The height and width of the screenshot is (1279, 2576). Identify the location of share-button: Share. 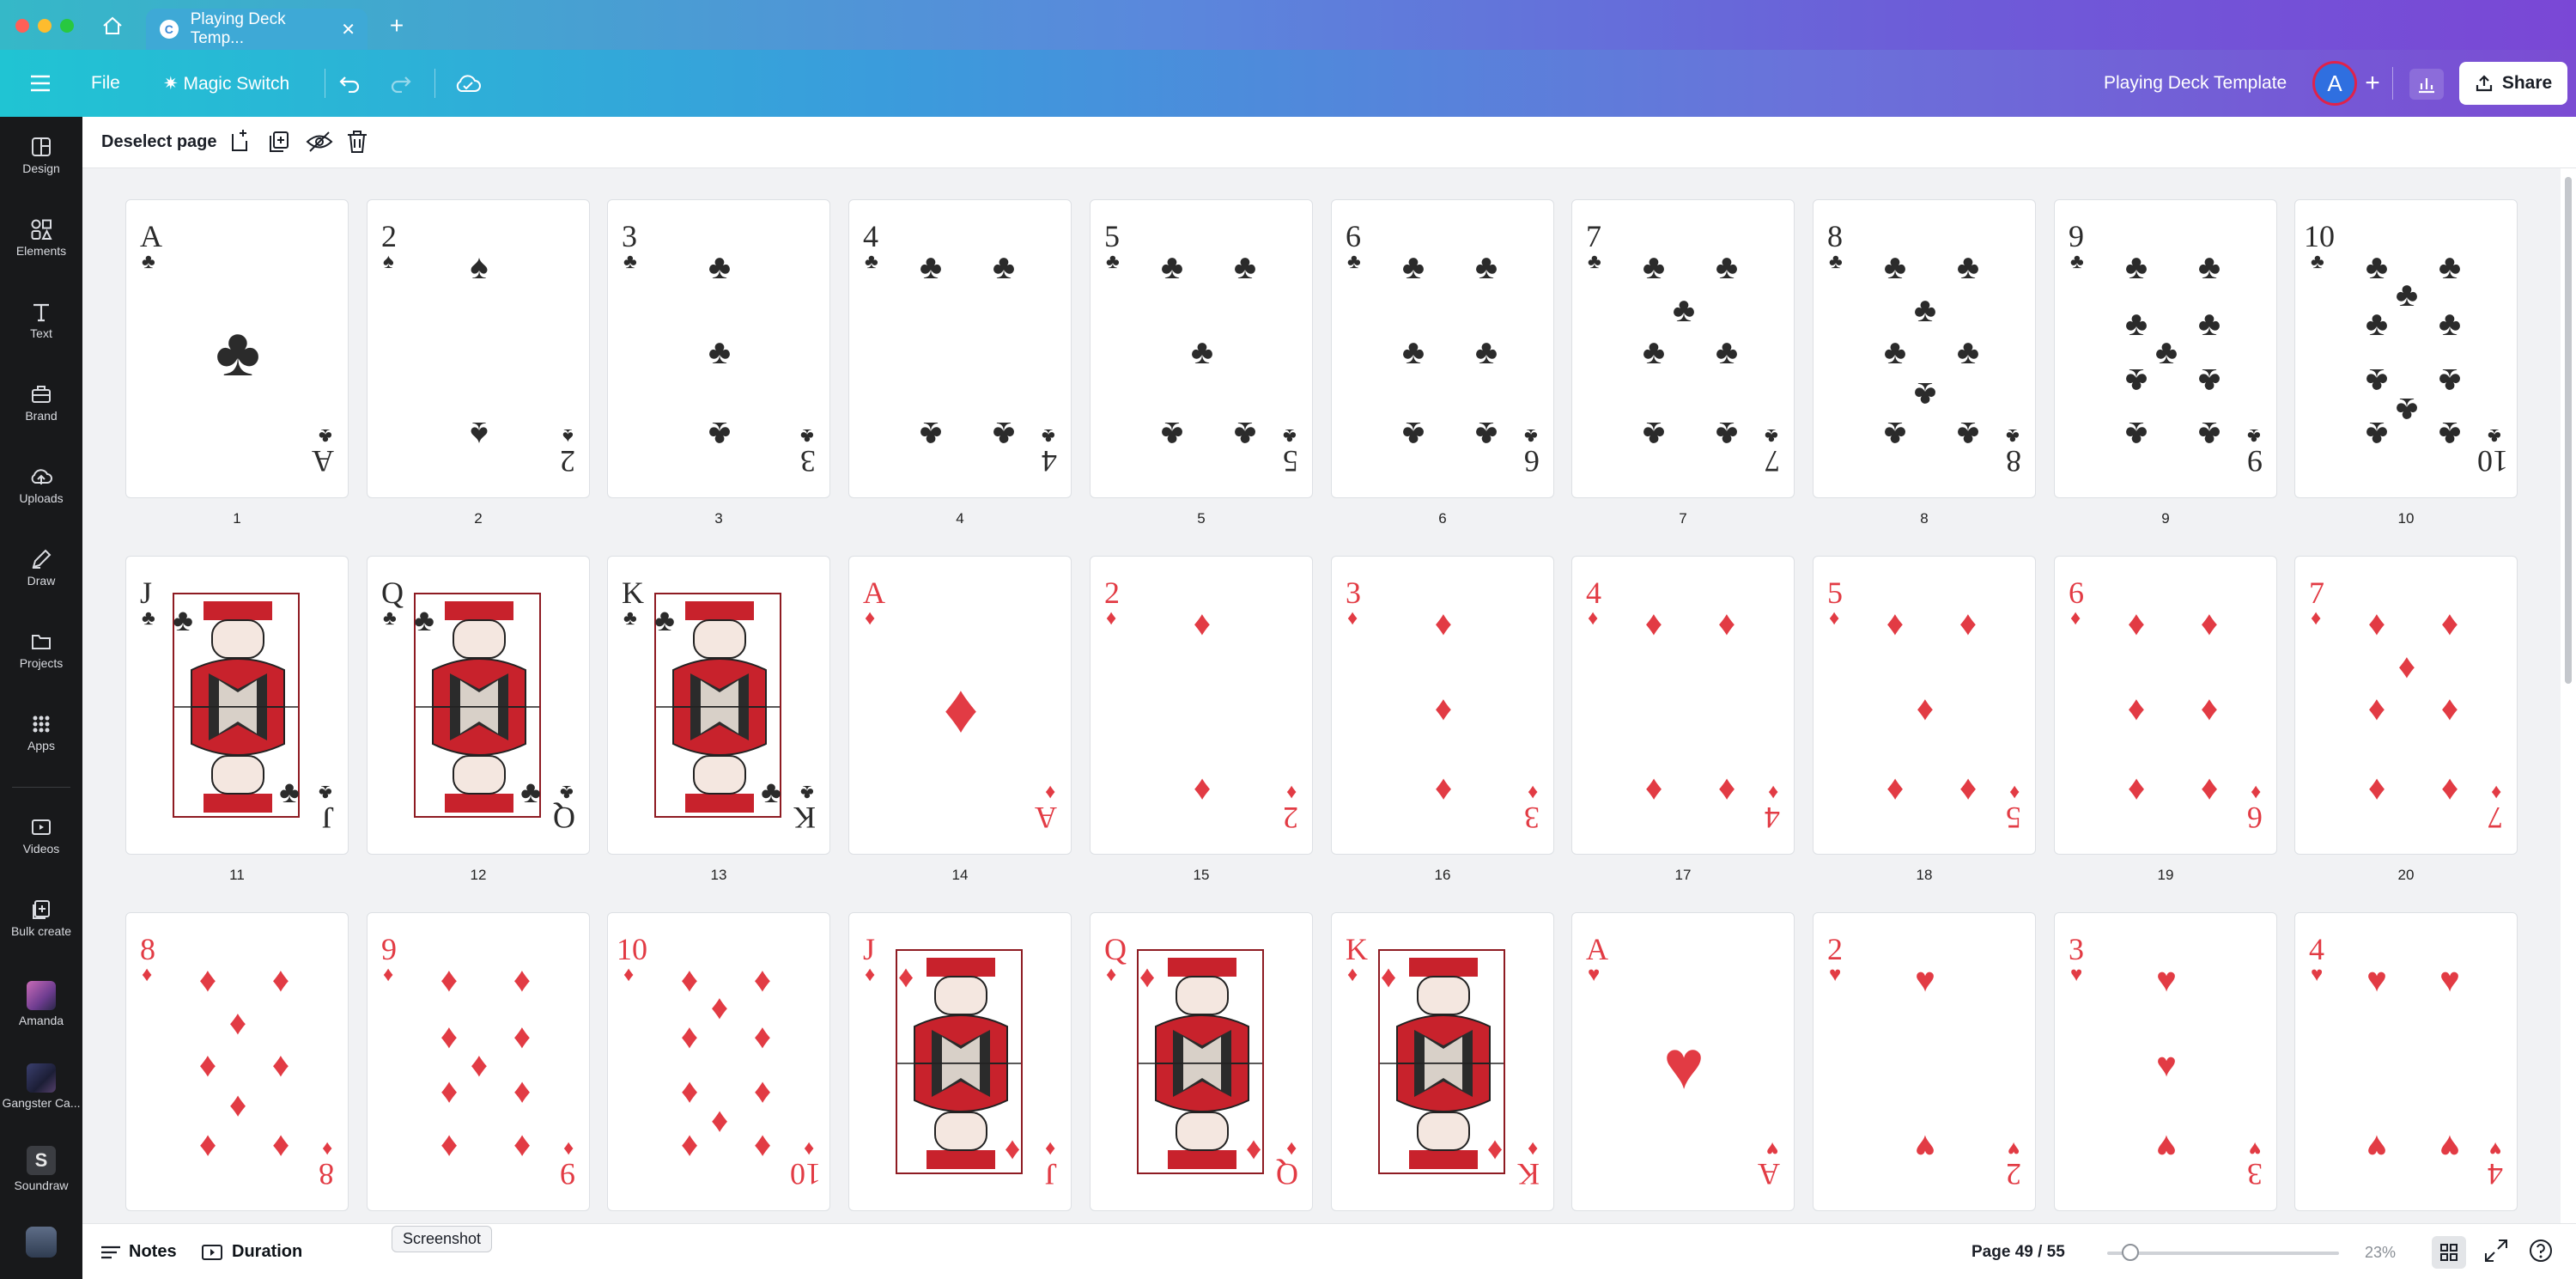
(2513, 83).